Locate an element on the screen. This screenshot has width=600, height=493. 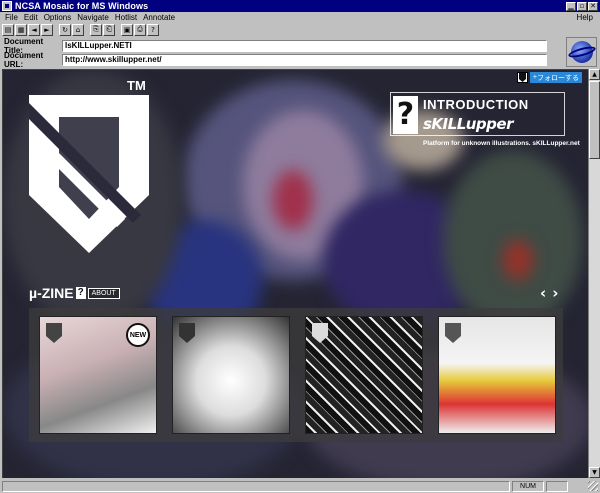
uzine-thumbnail-1: NEW is located at coordinates (98, 375).